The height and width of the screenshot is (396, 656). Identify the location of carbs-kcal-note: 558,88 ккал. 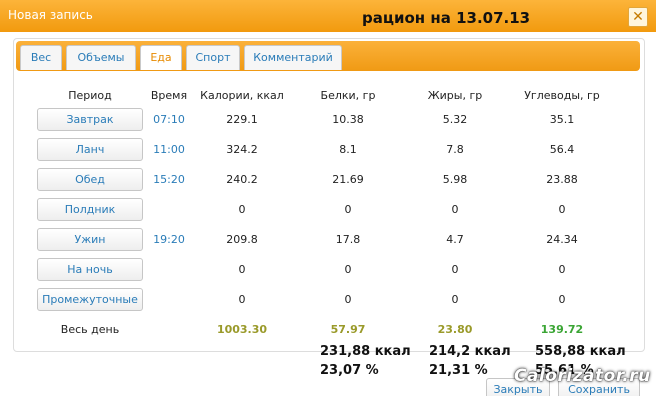
(580, 351).